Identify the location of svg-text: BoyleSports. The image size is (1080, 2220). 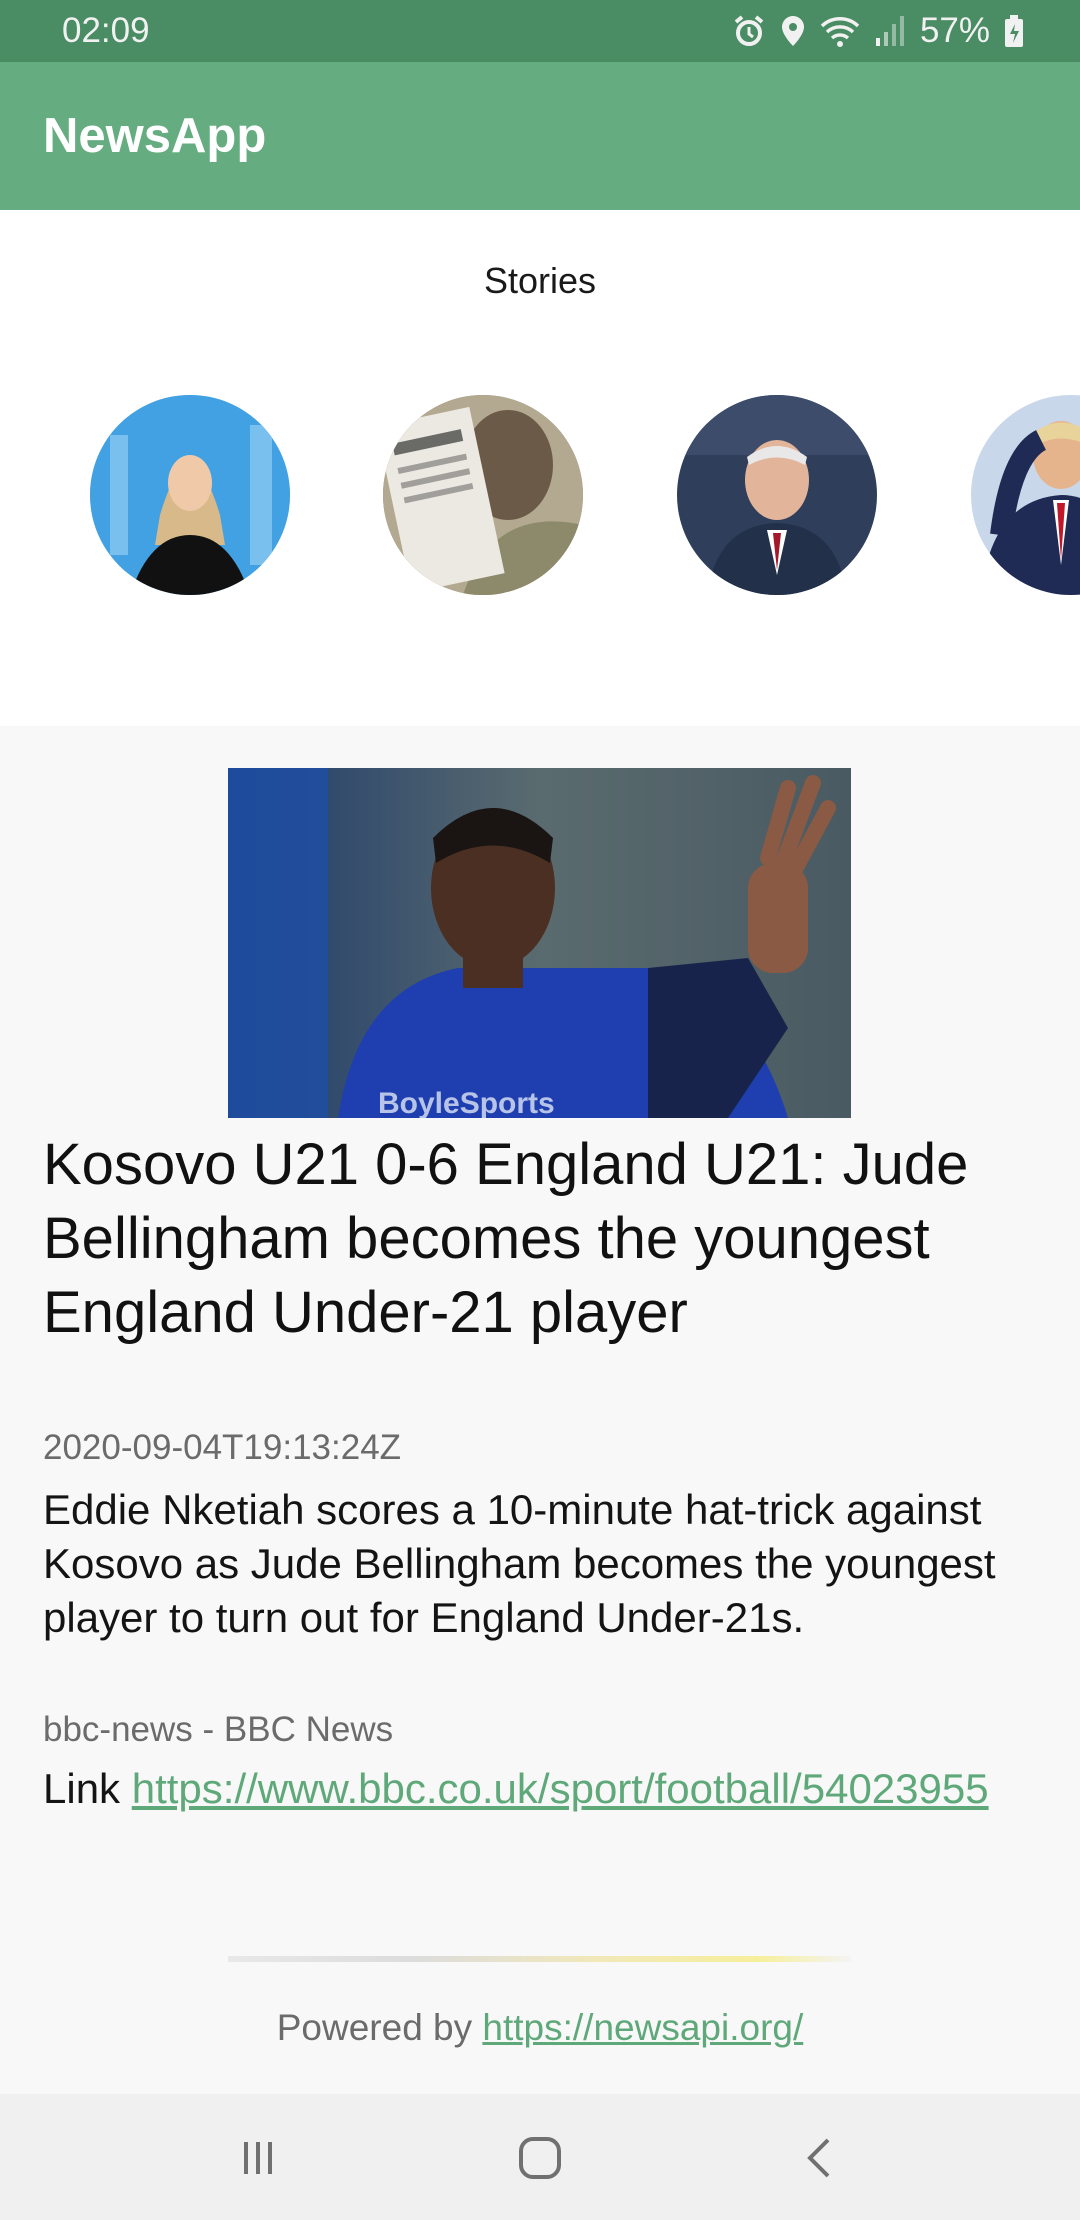
(466, 1102).